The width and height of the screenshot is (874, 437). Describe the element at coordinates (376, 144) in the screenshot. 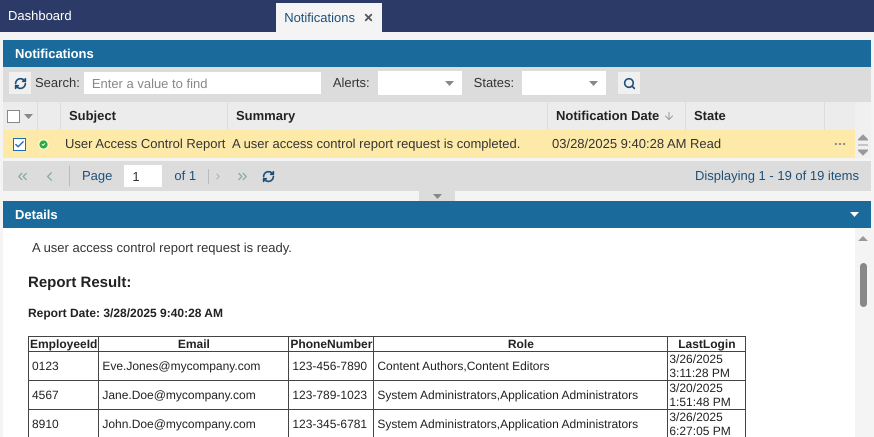

I see `summary-cell-text: A user access control report request is completed.` at that location.